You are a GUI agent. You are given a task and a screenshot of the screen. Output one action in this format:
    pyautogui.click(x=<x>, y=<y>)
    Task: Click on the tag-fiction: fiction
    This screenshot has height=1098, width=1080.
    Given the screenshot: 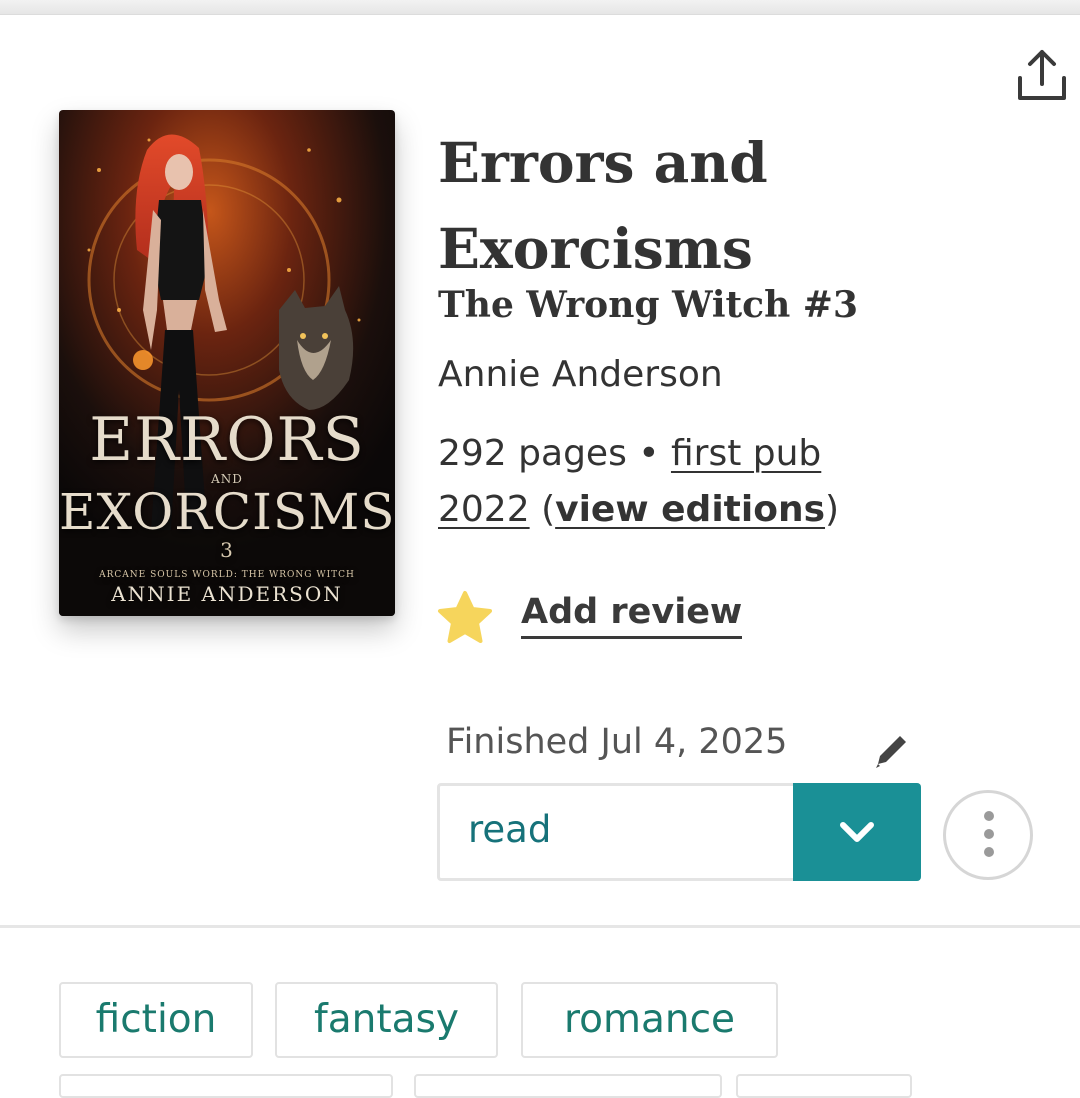 What is the action you would take?
    pyautogui.click(x=156, y=1020)
    